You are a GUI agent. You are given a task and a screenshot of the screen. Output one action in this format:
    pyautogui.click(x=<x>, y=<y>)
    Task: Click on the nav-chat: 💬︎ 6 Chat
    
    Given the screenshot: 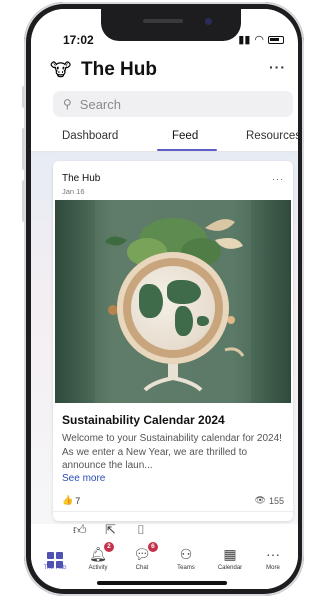 What is the action you would take?
    pyautogui.click(x=142, y=556)
    